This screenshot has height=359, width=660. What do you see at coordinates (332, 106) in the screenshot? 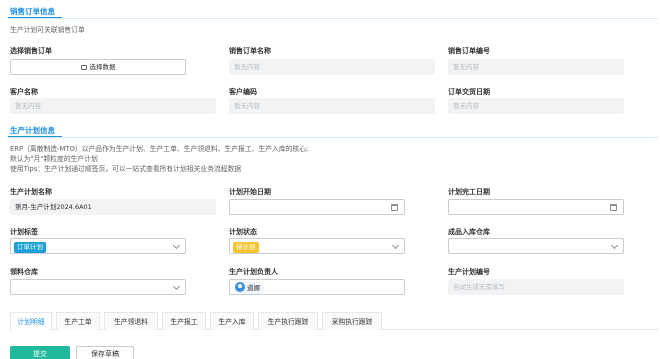
I see `customer-code-field: 暂无内容` at bounding box center [332, 106].